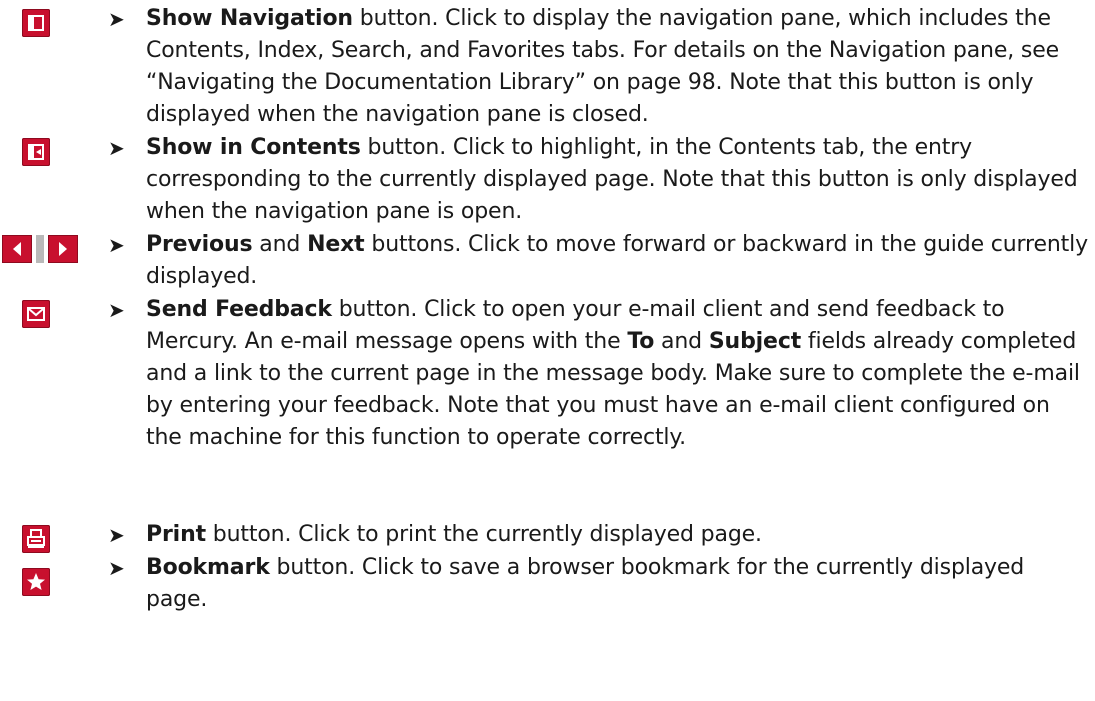 This screenshot has width=1095, height=701. What do you see at coordinates (253, 147) in the screenshot?
I see `button-name: Show in Contents` at bounding box center [253, 147].